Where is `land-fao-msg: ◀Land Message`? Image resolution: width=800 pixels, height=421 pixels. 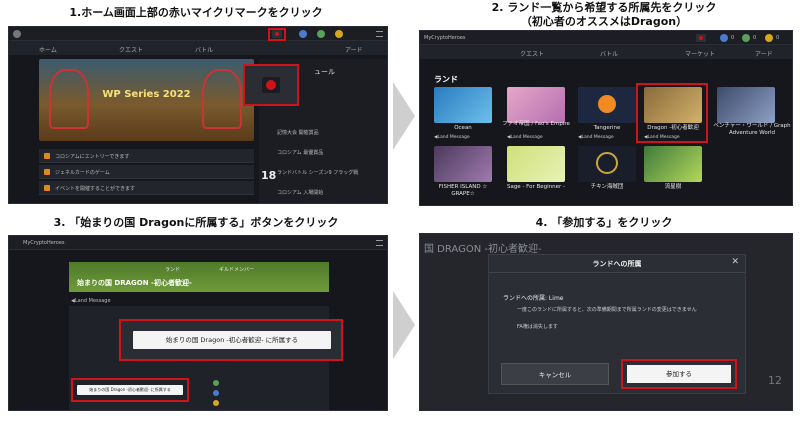
land-fao-msg: ◀Land Message is located at coordinates (525, 137).